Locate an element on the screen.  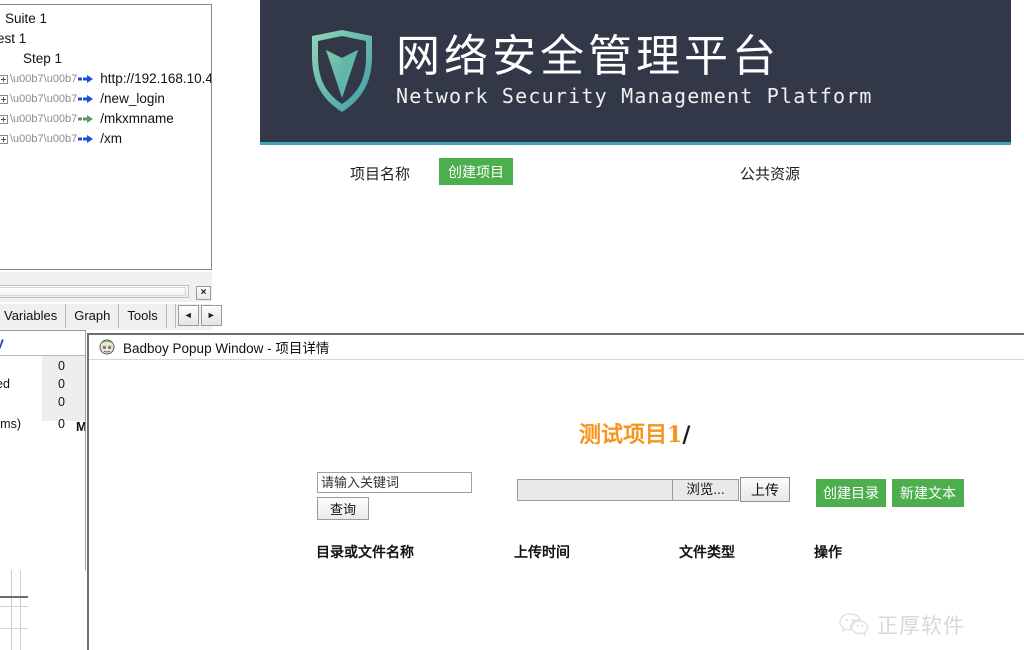
tab-scroll-controls: ◄ ► is located at coordinates (199, 317).